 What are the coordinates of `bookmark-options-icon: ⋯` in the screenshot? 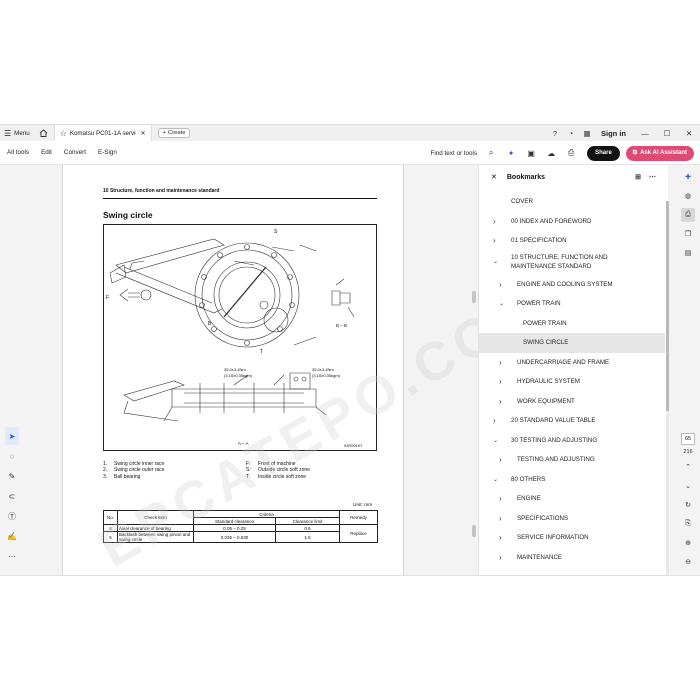 It's located at (652, 177).